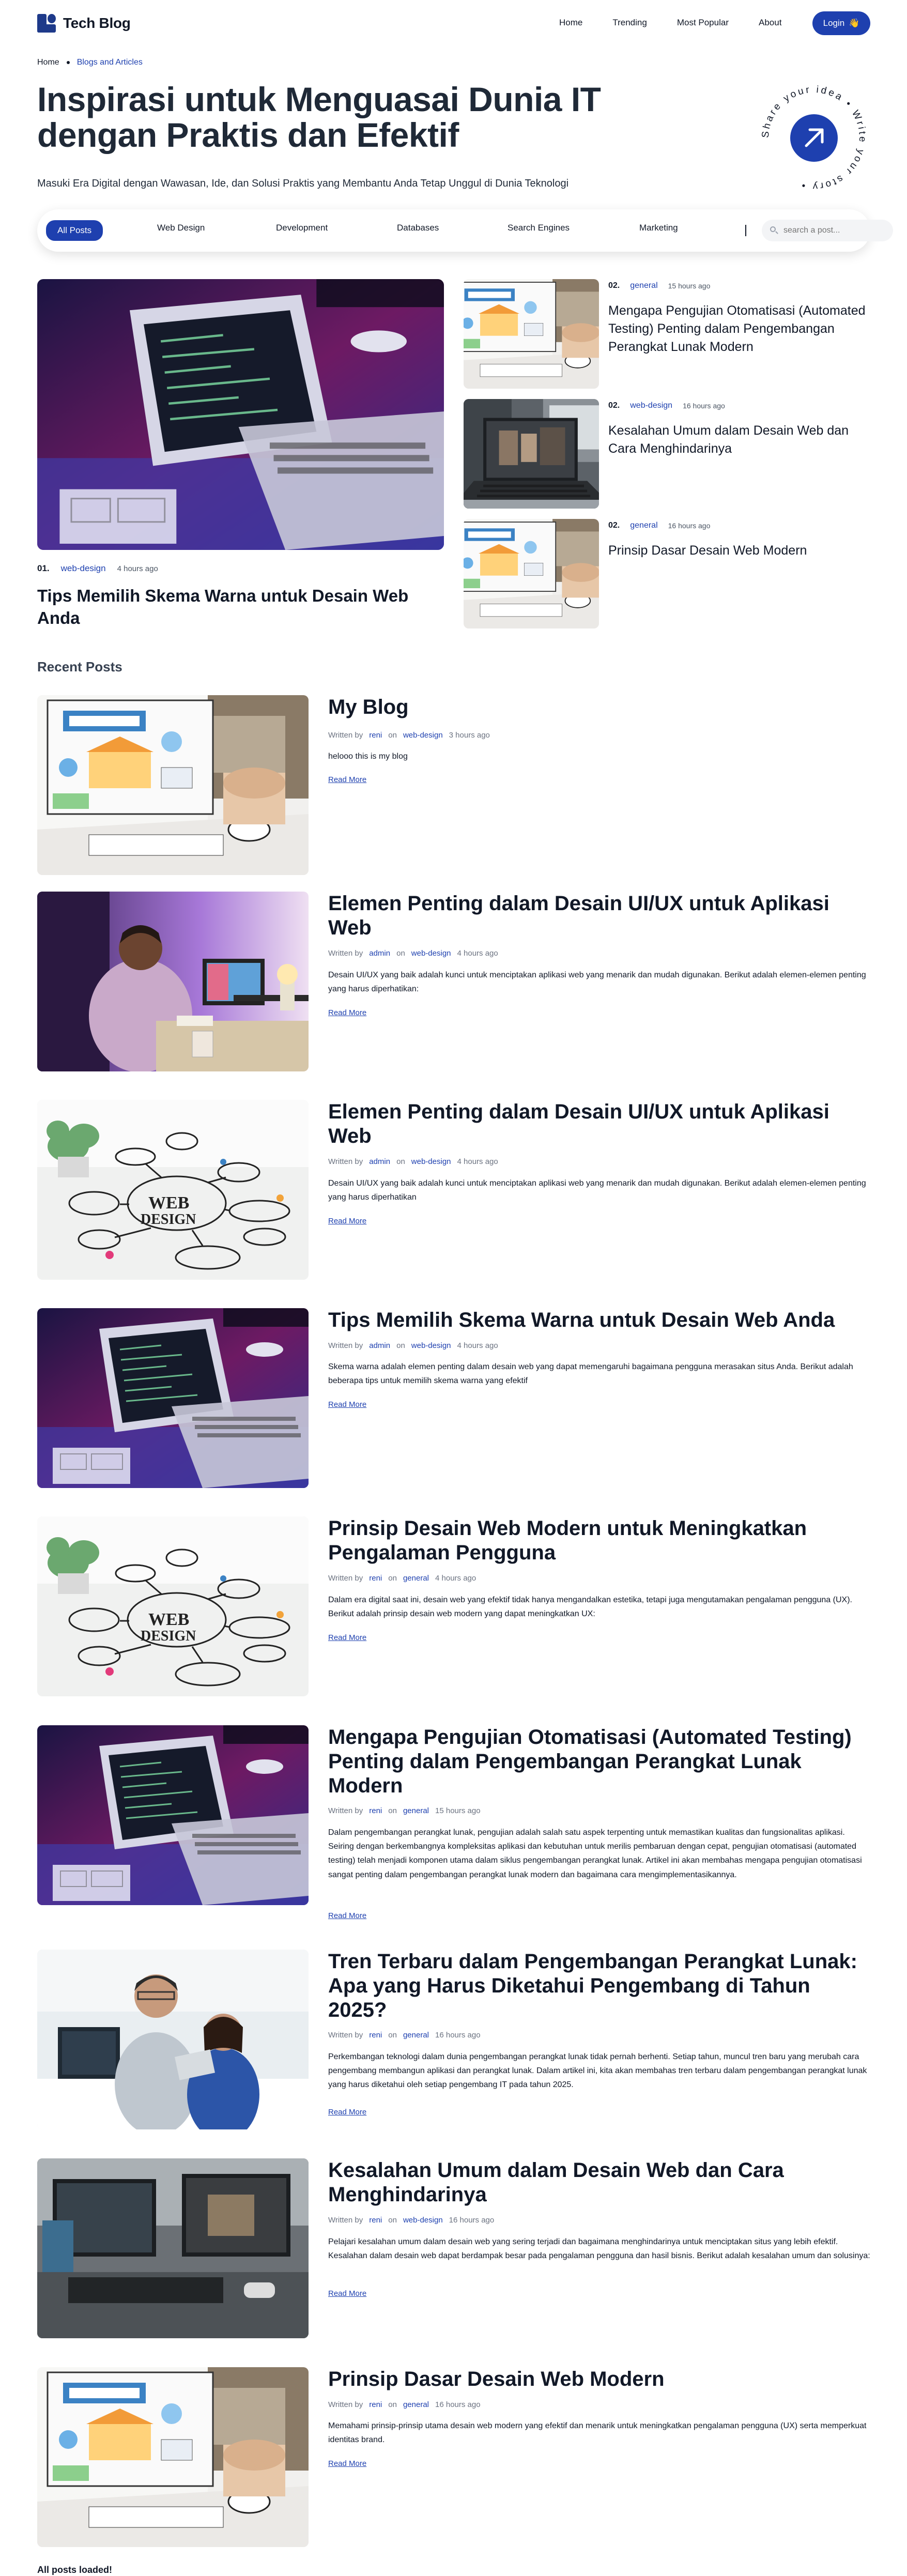 Image resolution: width=907 pixels, height=2576 pixels. What do you see at coordinates (599, 2379) in the screenshot?
I see `post-title: Prinsip Dasar Desain Web Modern` at bounding box center [599, 2379].